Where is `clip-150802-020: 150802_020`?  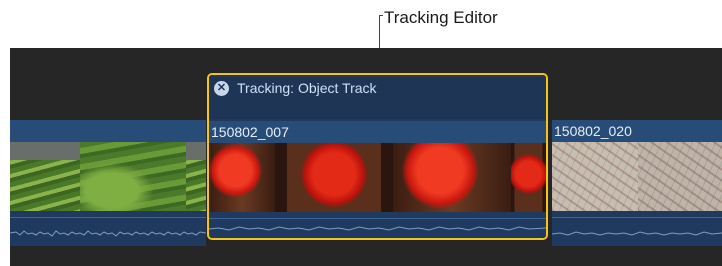 clip-150802-020: 150802_020 is located at coordinates (637, 183).